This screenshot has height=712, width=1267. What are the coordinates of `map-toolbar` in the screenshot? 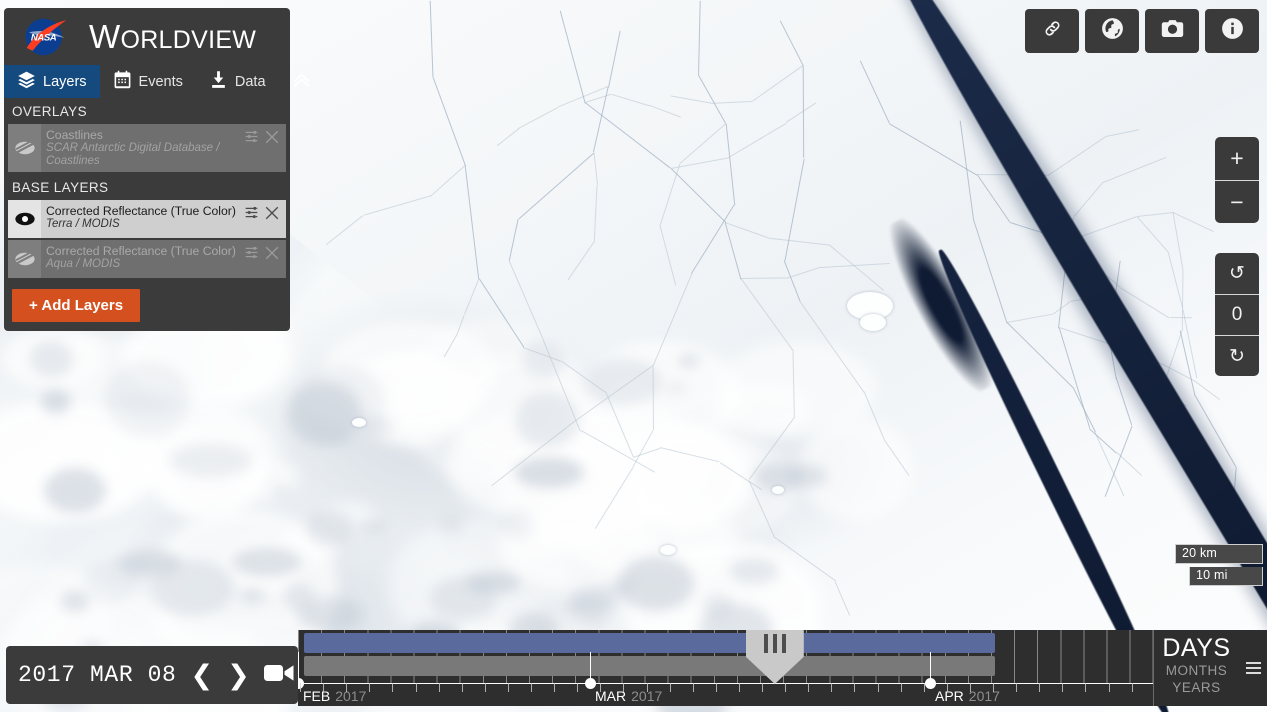 It's located at (1142, 31).